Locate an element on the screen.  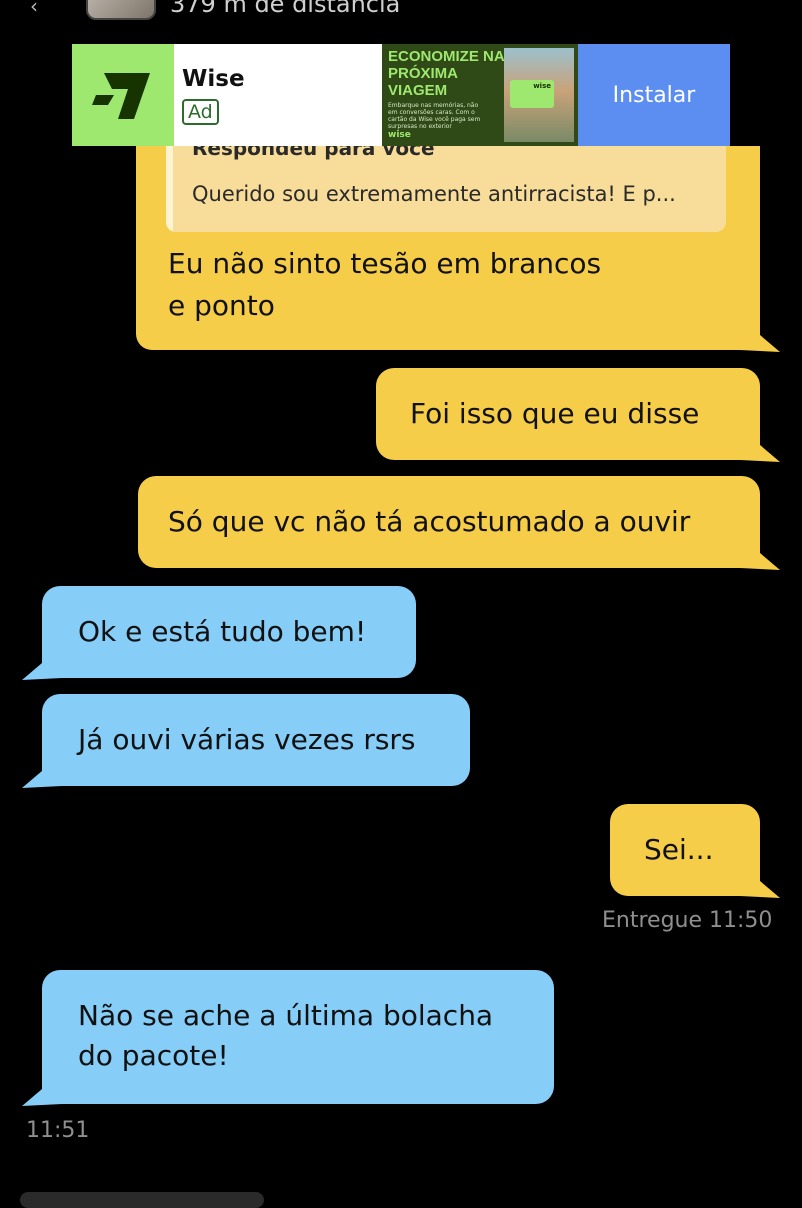
message-text: Ok e está tudo bem! is located at coordinates (222, 631).